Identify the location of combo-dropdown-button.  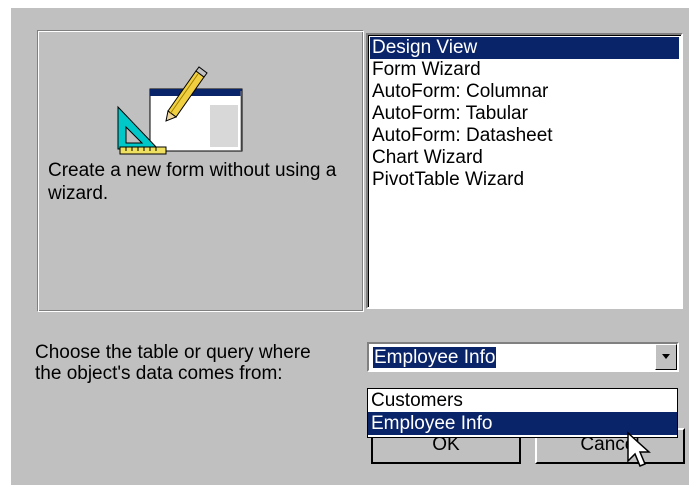
(666, 357).